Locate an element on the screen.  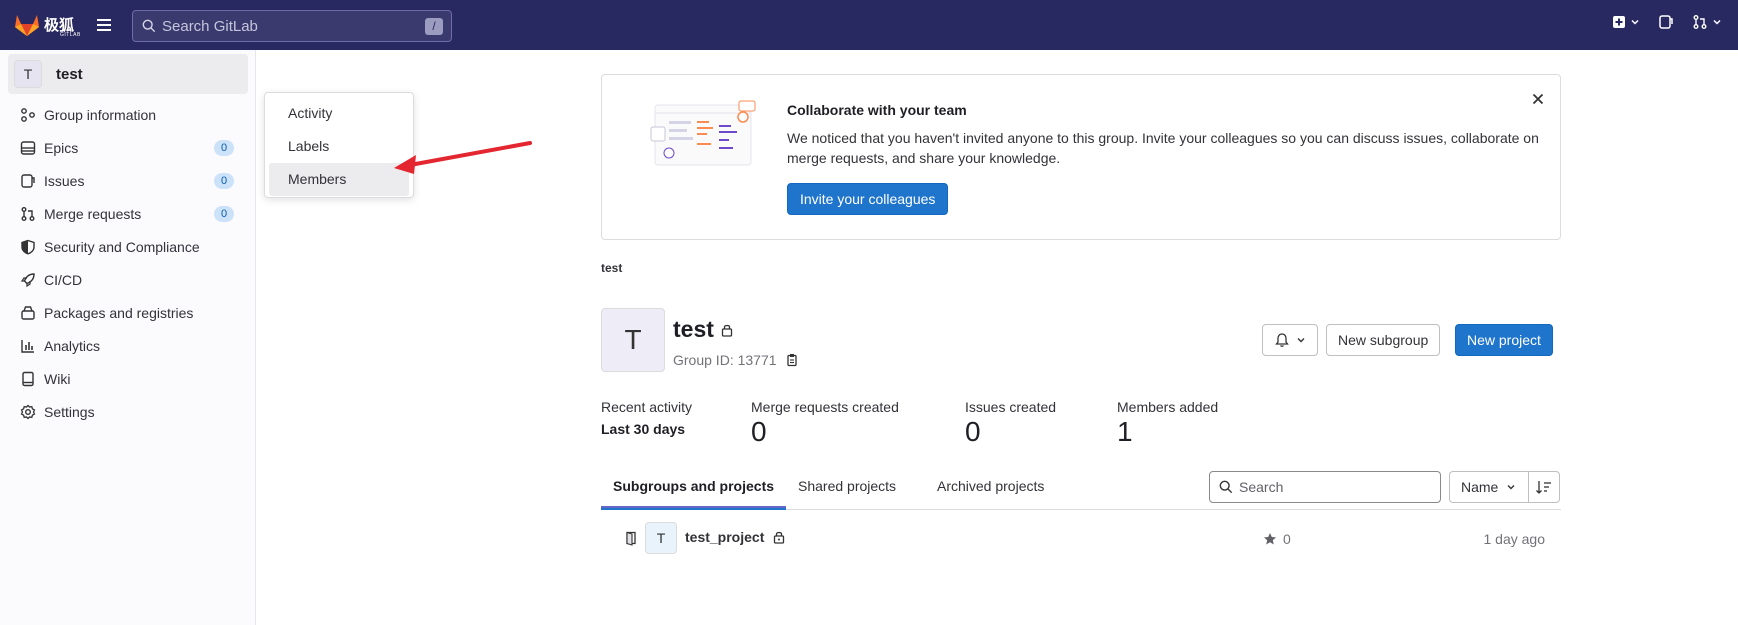
stat-value: 1 is located at coordinates (1125, 431).